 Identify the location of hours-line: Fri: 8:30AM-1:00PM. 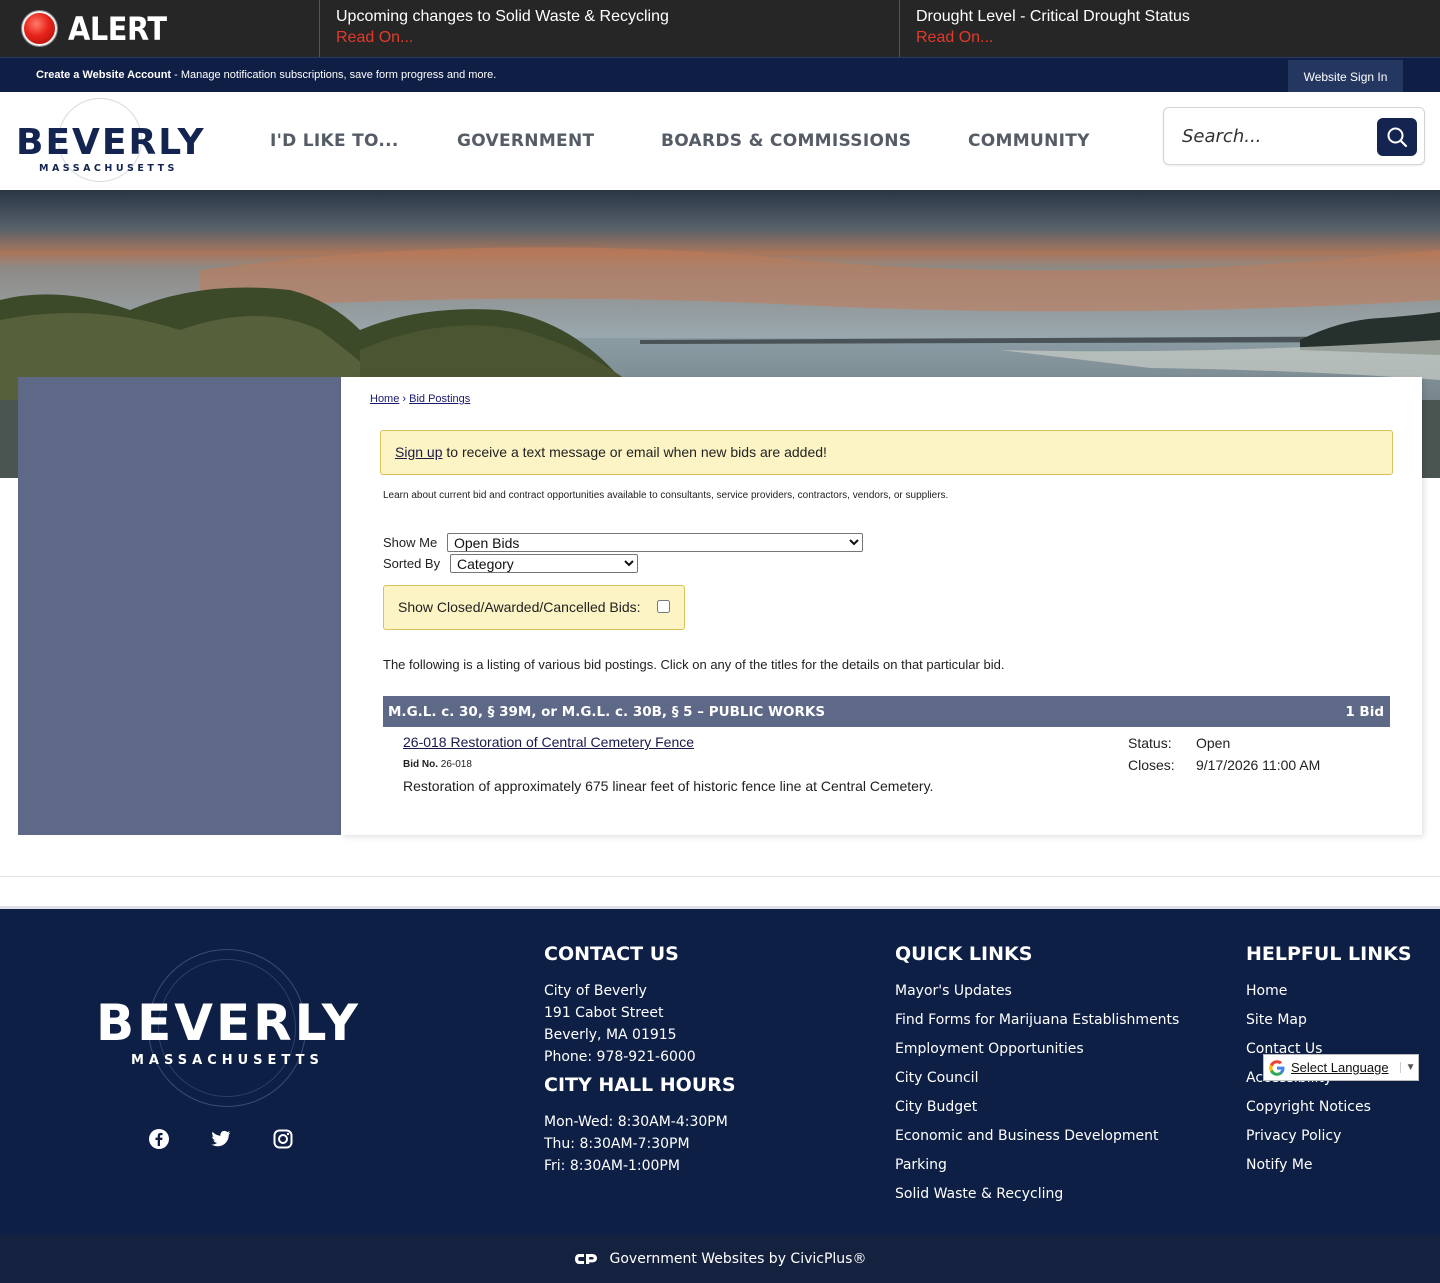
(612, 1166).